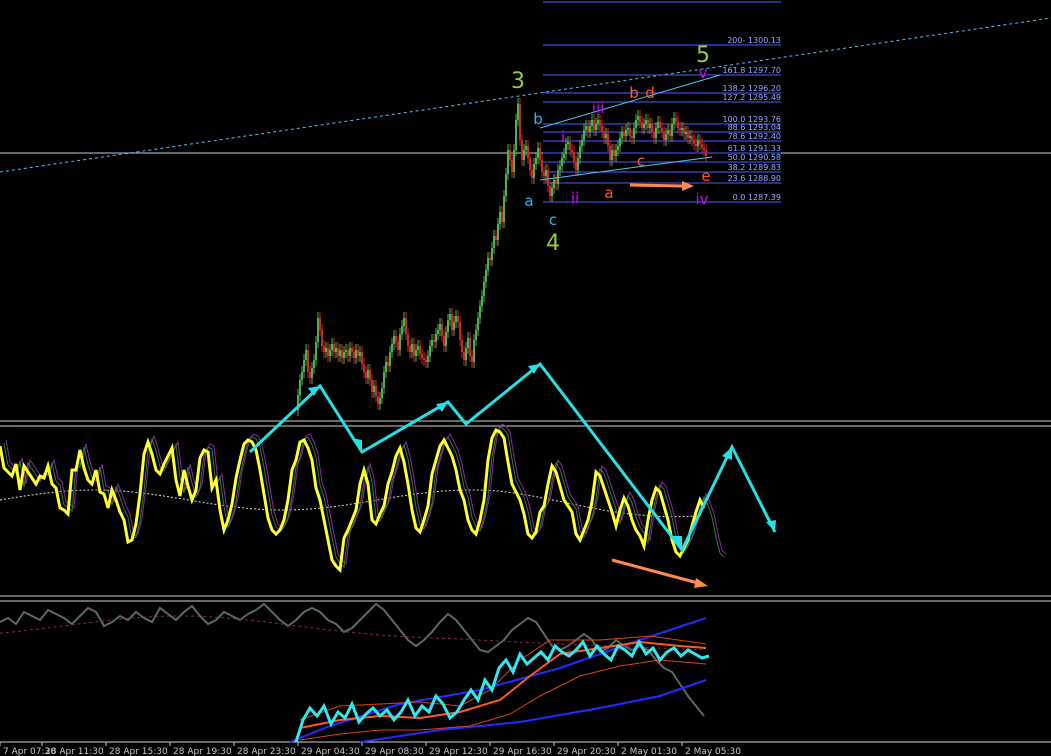 This screenshot has height=756, width=1051. Describe the element at coordinates (754, 167) in the screenshot. I see `fib-level-label: 38.2 1289.83` at that location.